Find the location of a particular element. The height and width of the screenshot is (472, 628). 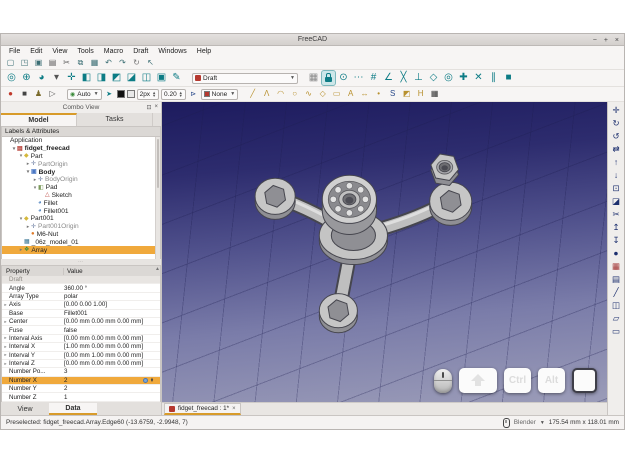

line-color-swatch is located at coordinates (120, 94).